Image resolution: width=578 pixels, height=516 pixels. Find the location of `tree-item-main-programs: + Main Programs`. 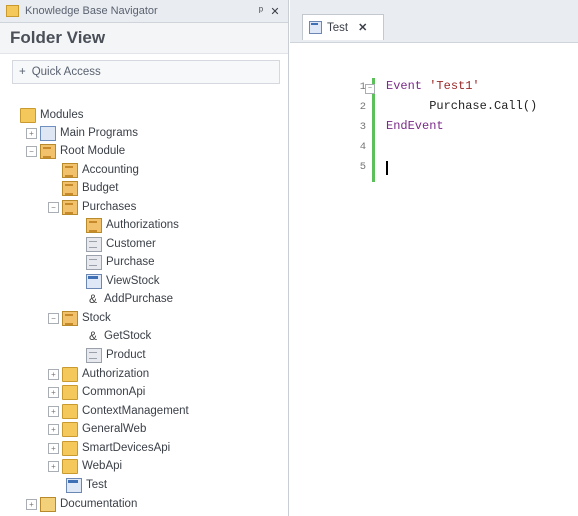

tree-item-main-programs: + Main Programs is located at coordinates (82, 133).